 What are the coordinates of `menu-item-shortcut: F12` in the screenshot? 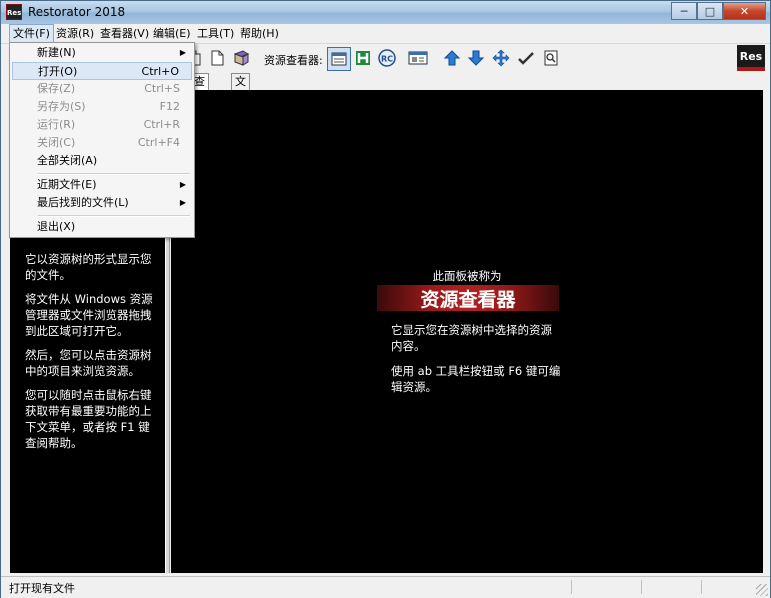 It's located at (169, 106).